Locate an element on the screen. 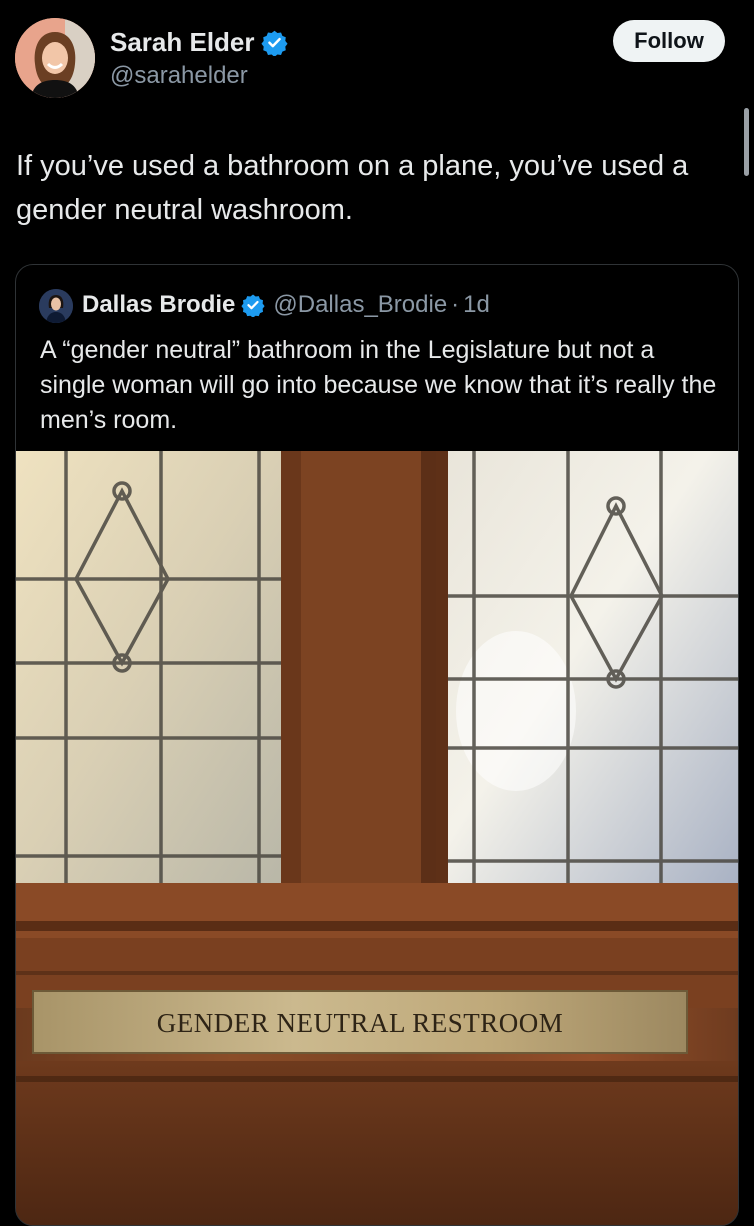 This screenshot has height=1226, width=754. quoted-author-handle: @Dallas_Brodie is located at coordinates (360, 305).